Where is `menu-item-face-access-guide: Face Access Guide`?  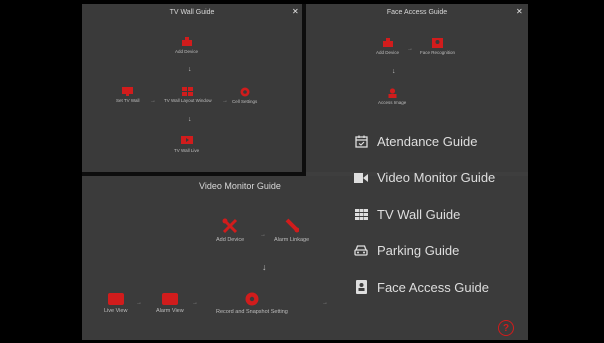 menu-item-face-access-guide: Face Access Guide is located at coordinates (424, 287).